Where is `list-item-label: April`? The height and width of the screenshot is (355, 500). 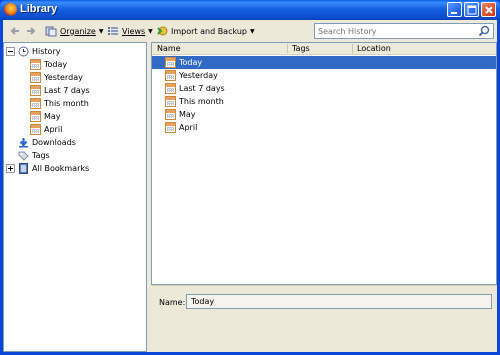
list-item-label: April is located at coordinates (188, 127).